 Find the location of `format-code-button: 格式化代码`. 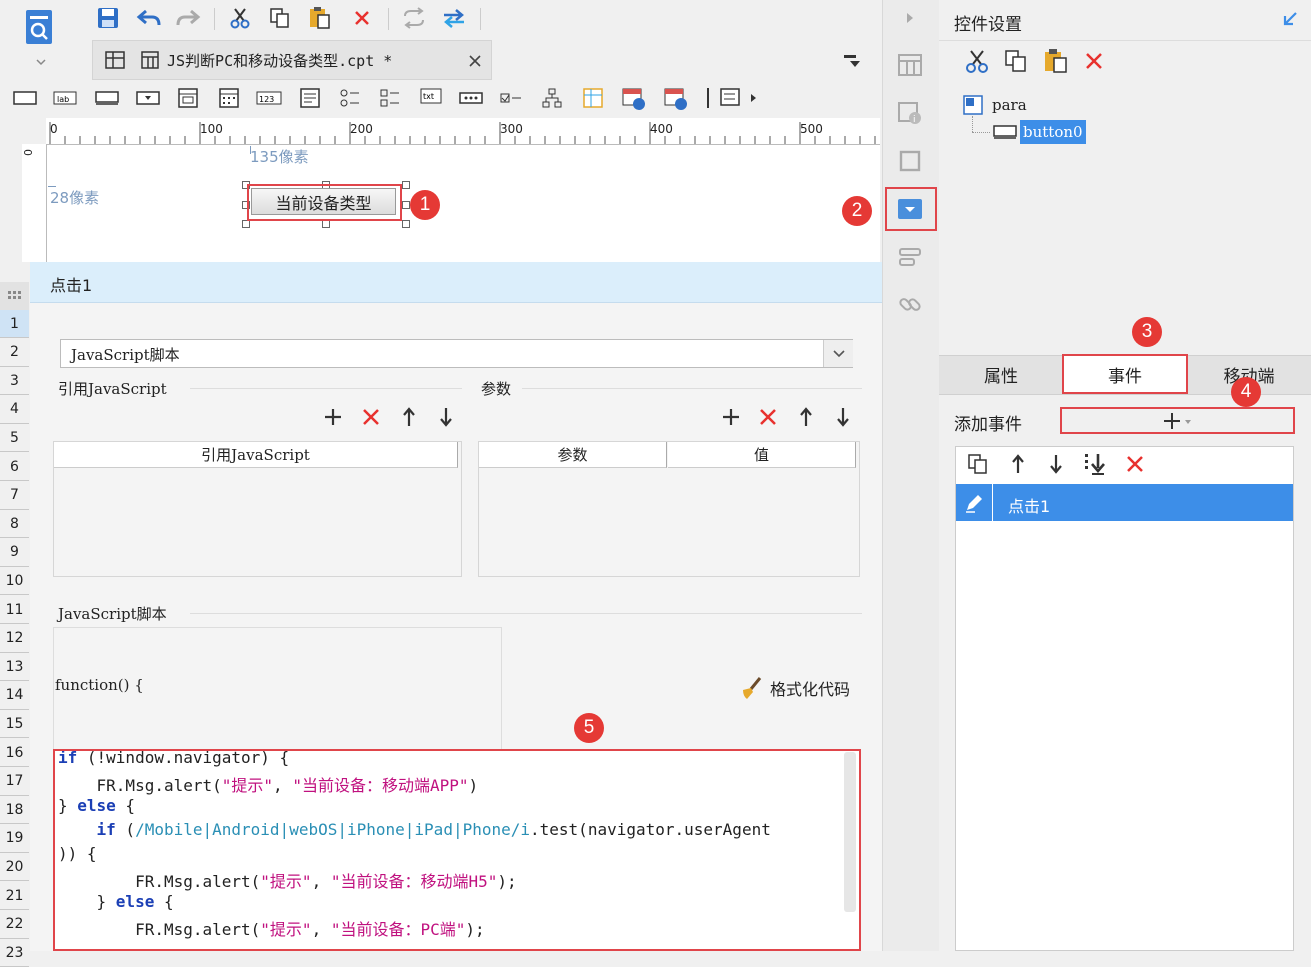

format-code-button: 格式化代码 is located at coordinates (795, 688).